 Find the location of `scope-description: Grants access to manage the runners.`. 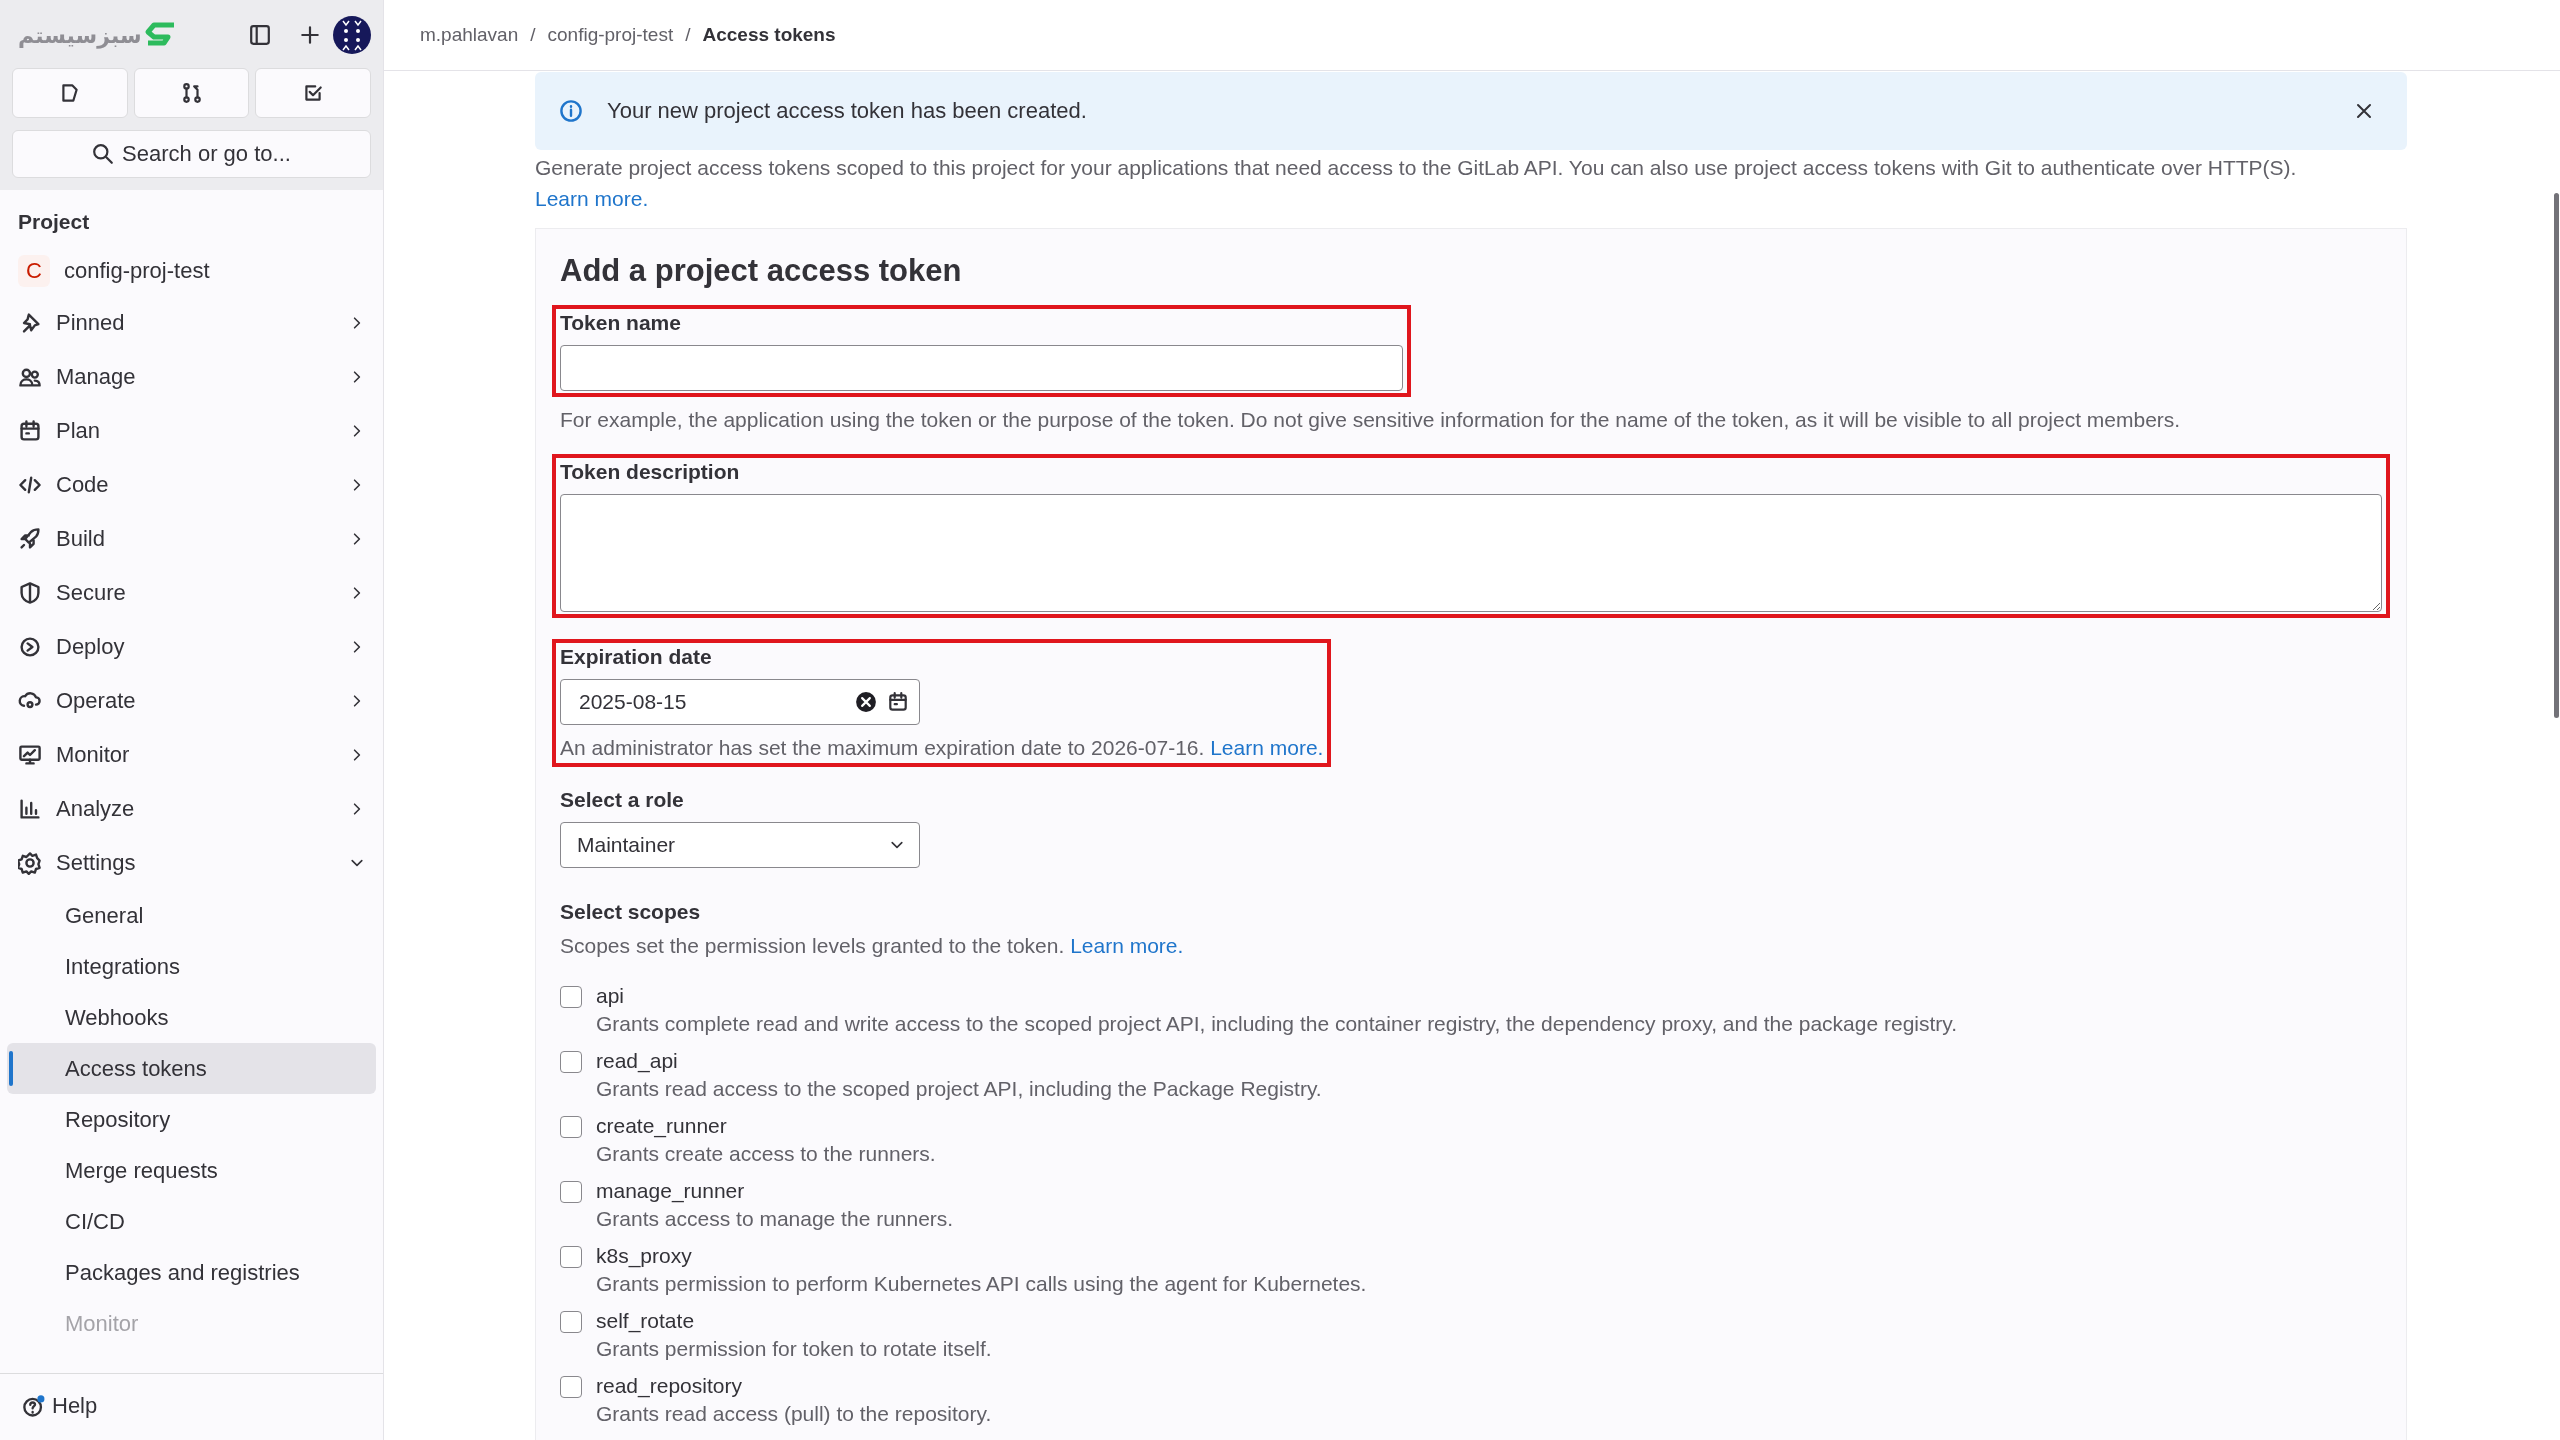

scope-description: Grants access to manage the runners. is located at coordinates (775, 1219).